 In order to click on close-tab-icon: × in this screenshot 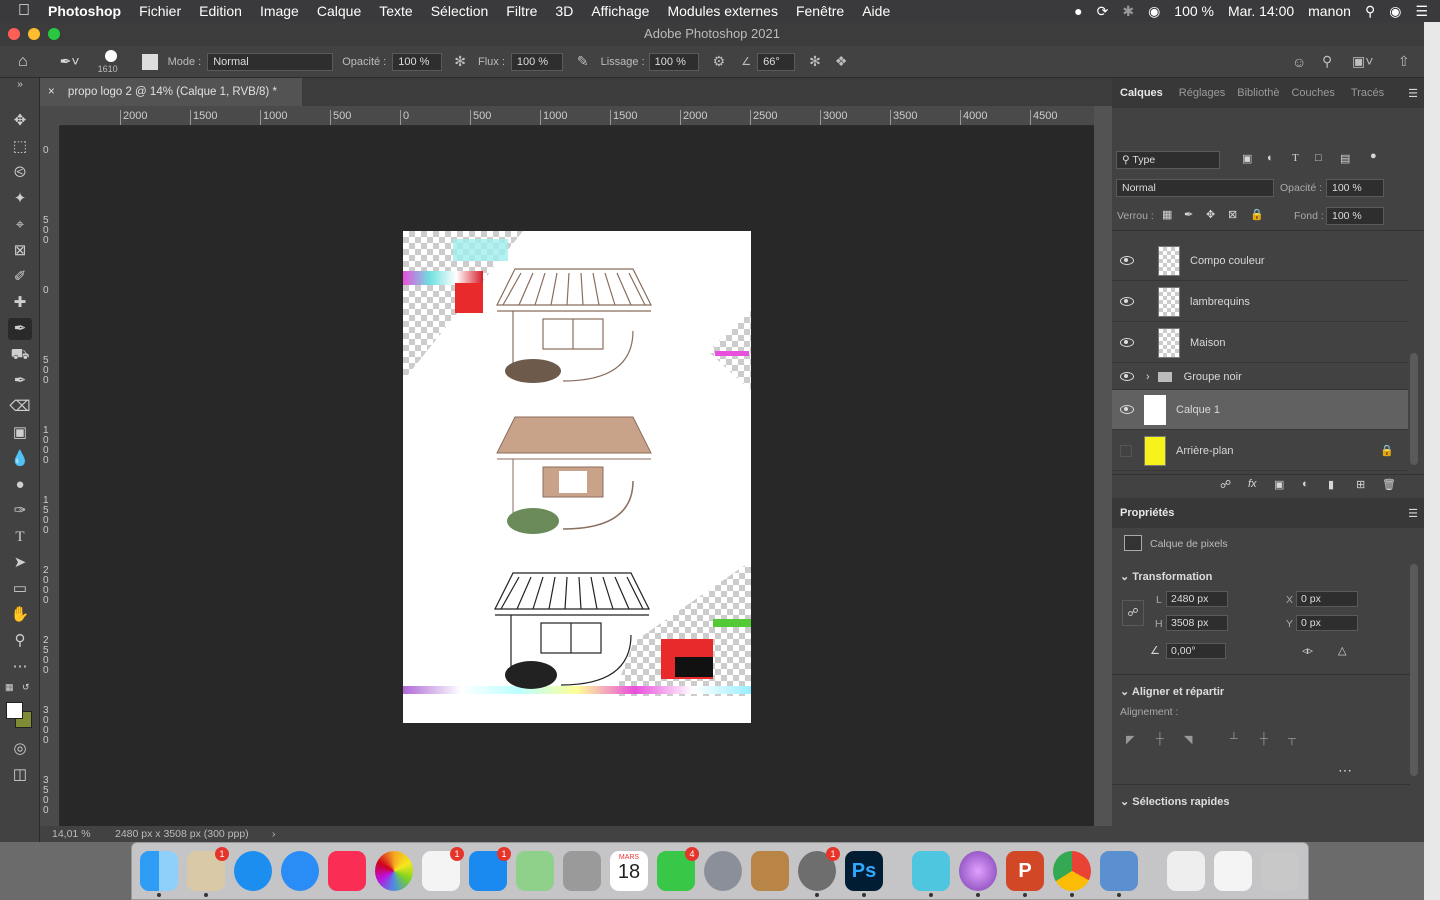, I will do `click(51, 92)`.